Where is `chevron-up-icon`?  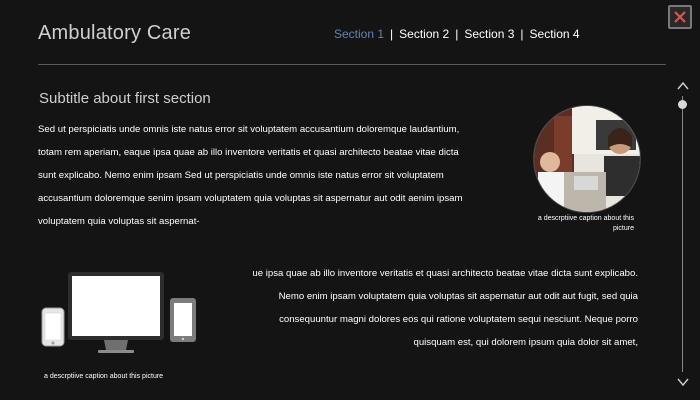
chevron-up-icon is located at coordinates (683, 85).